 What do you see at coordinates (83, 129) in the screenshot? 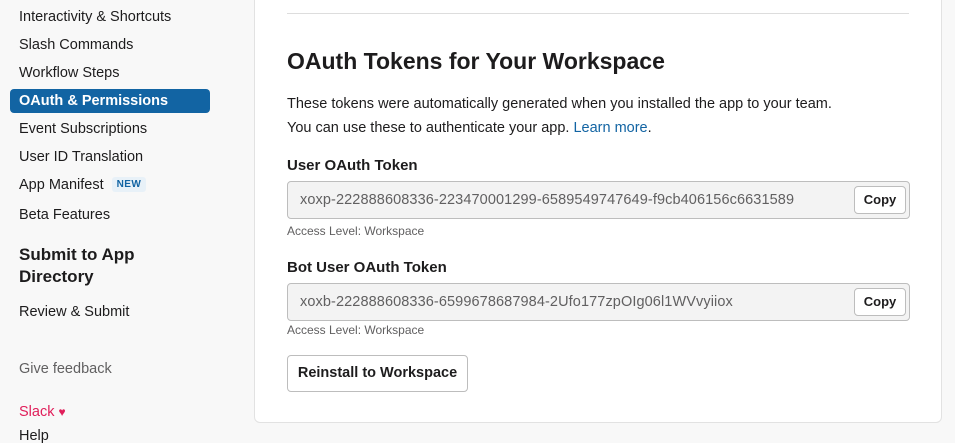
I see `sidebar-item-event-subscriptions: Event Subscriptions` at bounding box center [83, 129].